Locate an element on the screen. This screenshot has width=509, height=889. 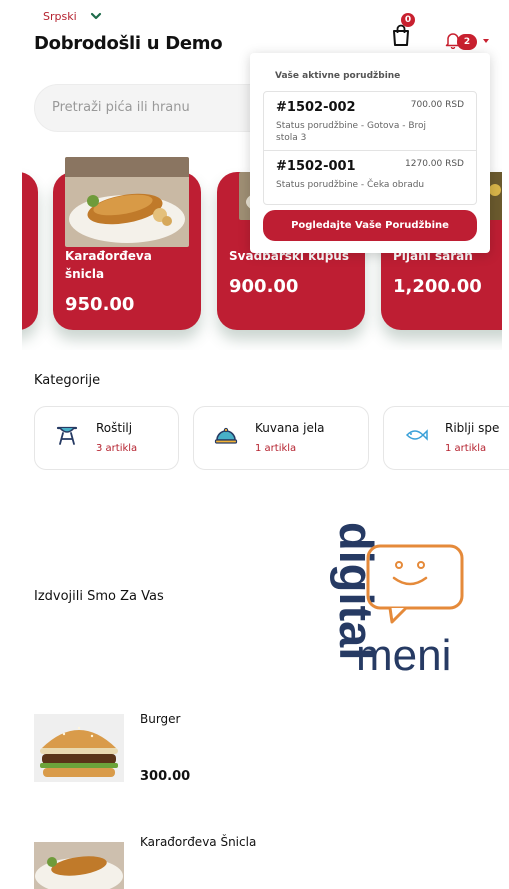
order-amount: 1270.00 RSD is located at coordinates (434, 164).